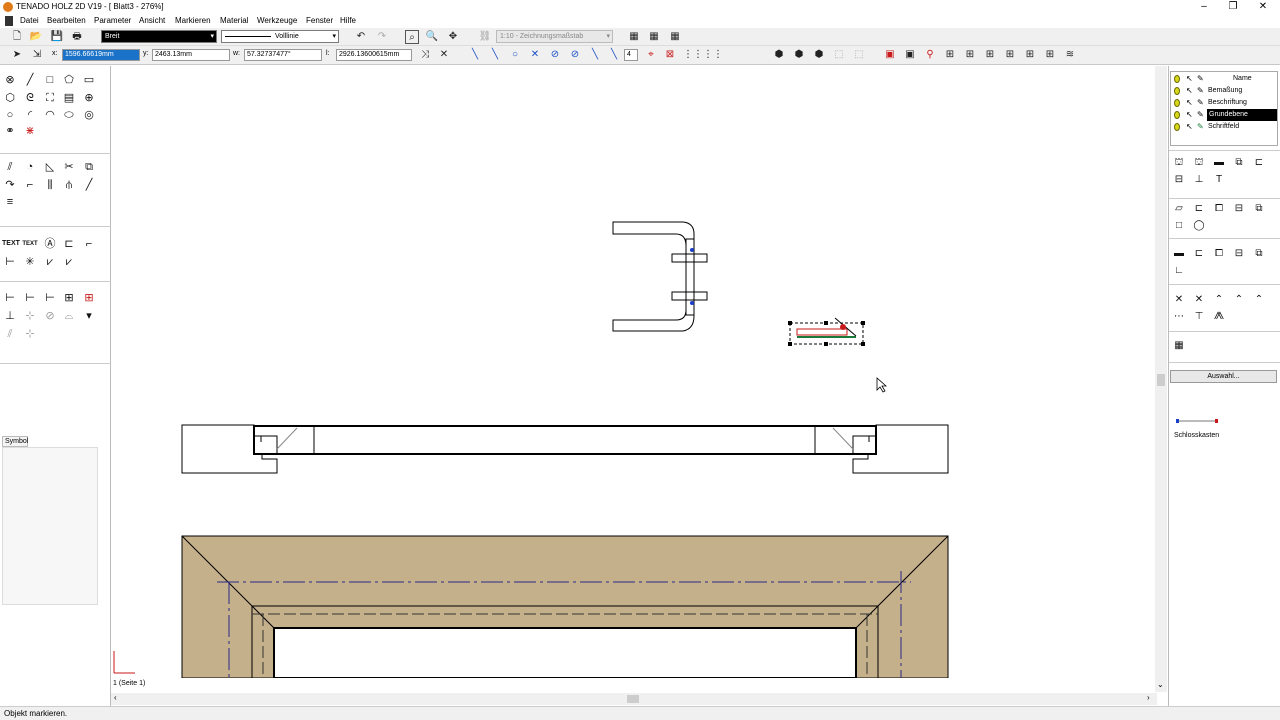  What do you see at coordinates (115, 697) in the screenshot?
I see `scroll-left-icon: ‹` at bounding box center [115, 697].